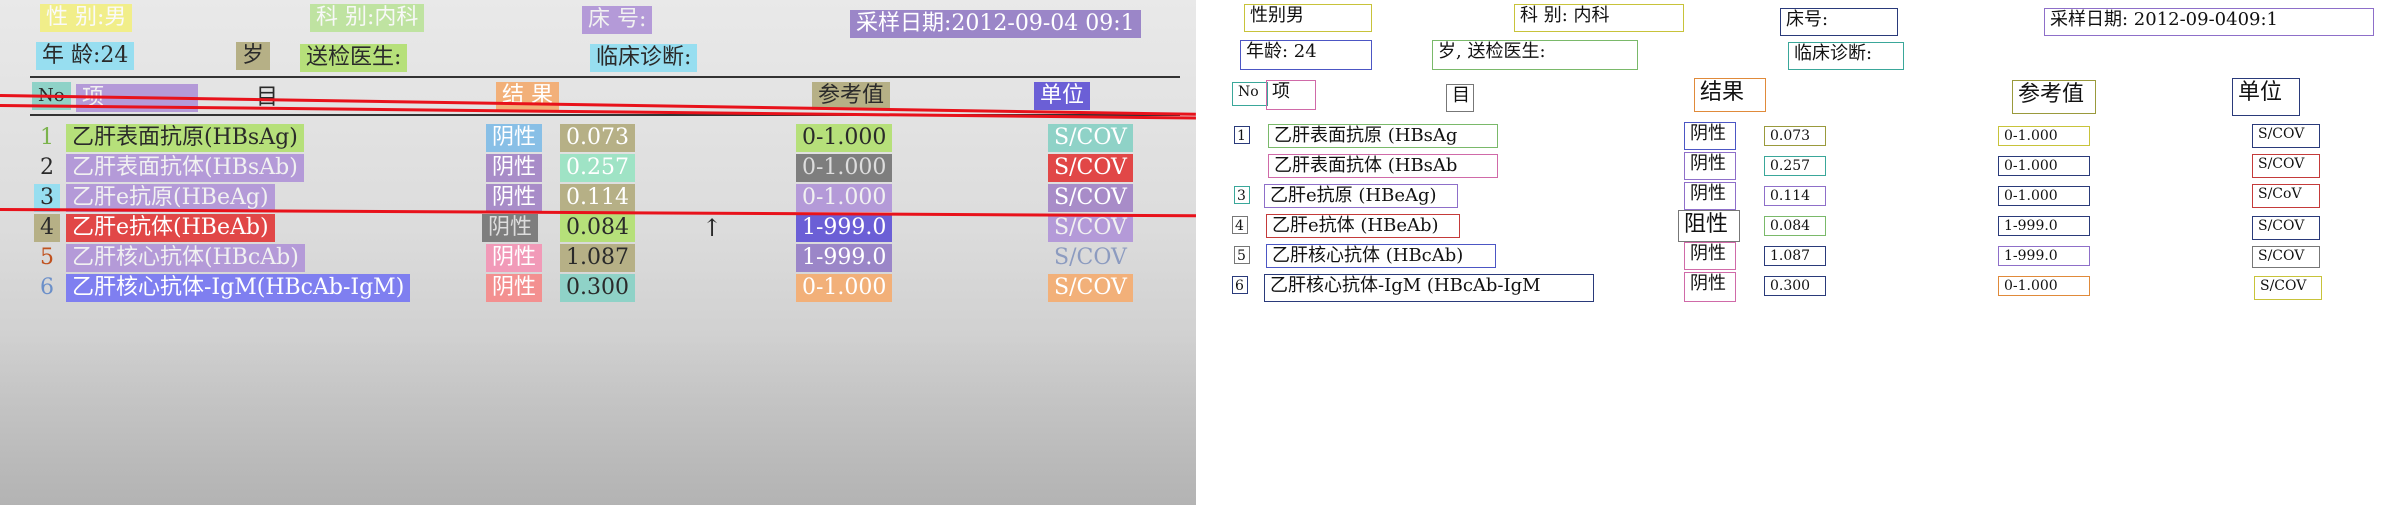  What do you see at coordinates (185, 258) in the screenshot?
I see `photo-row-name: 乙肝核心抗体(HBcAb)` at bounding box center [185, 258].